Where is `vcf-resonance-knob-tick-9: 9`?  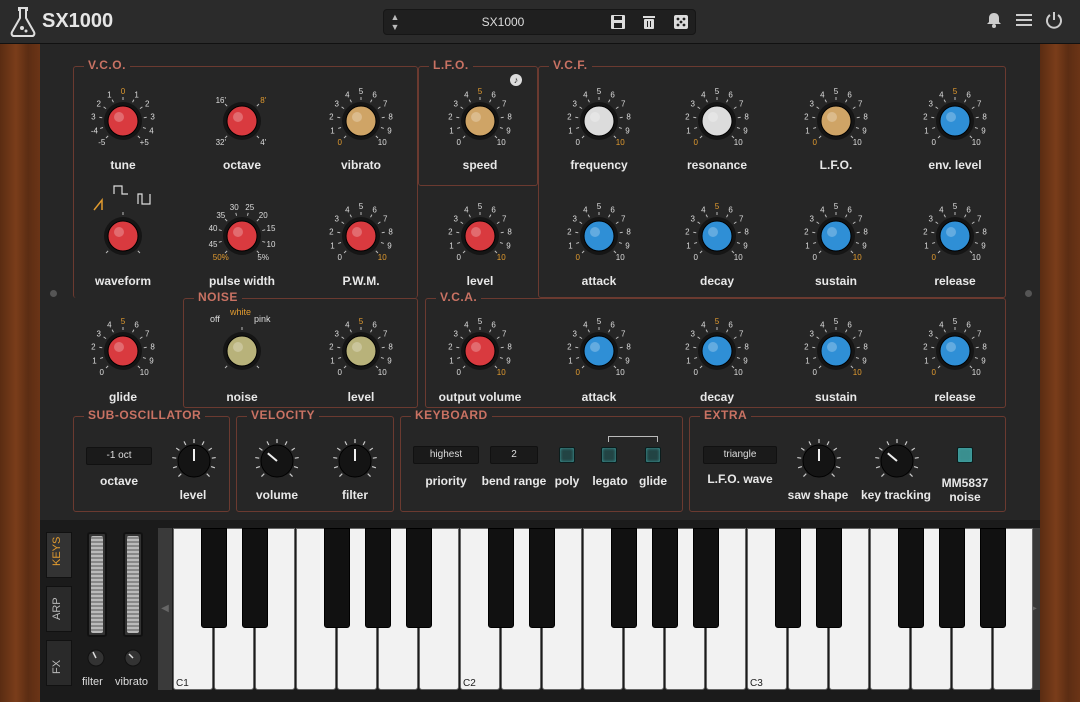 vcf-resonance-knob-tick-9: 9 is located at coordinates (745, 130).